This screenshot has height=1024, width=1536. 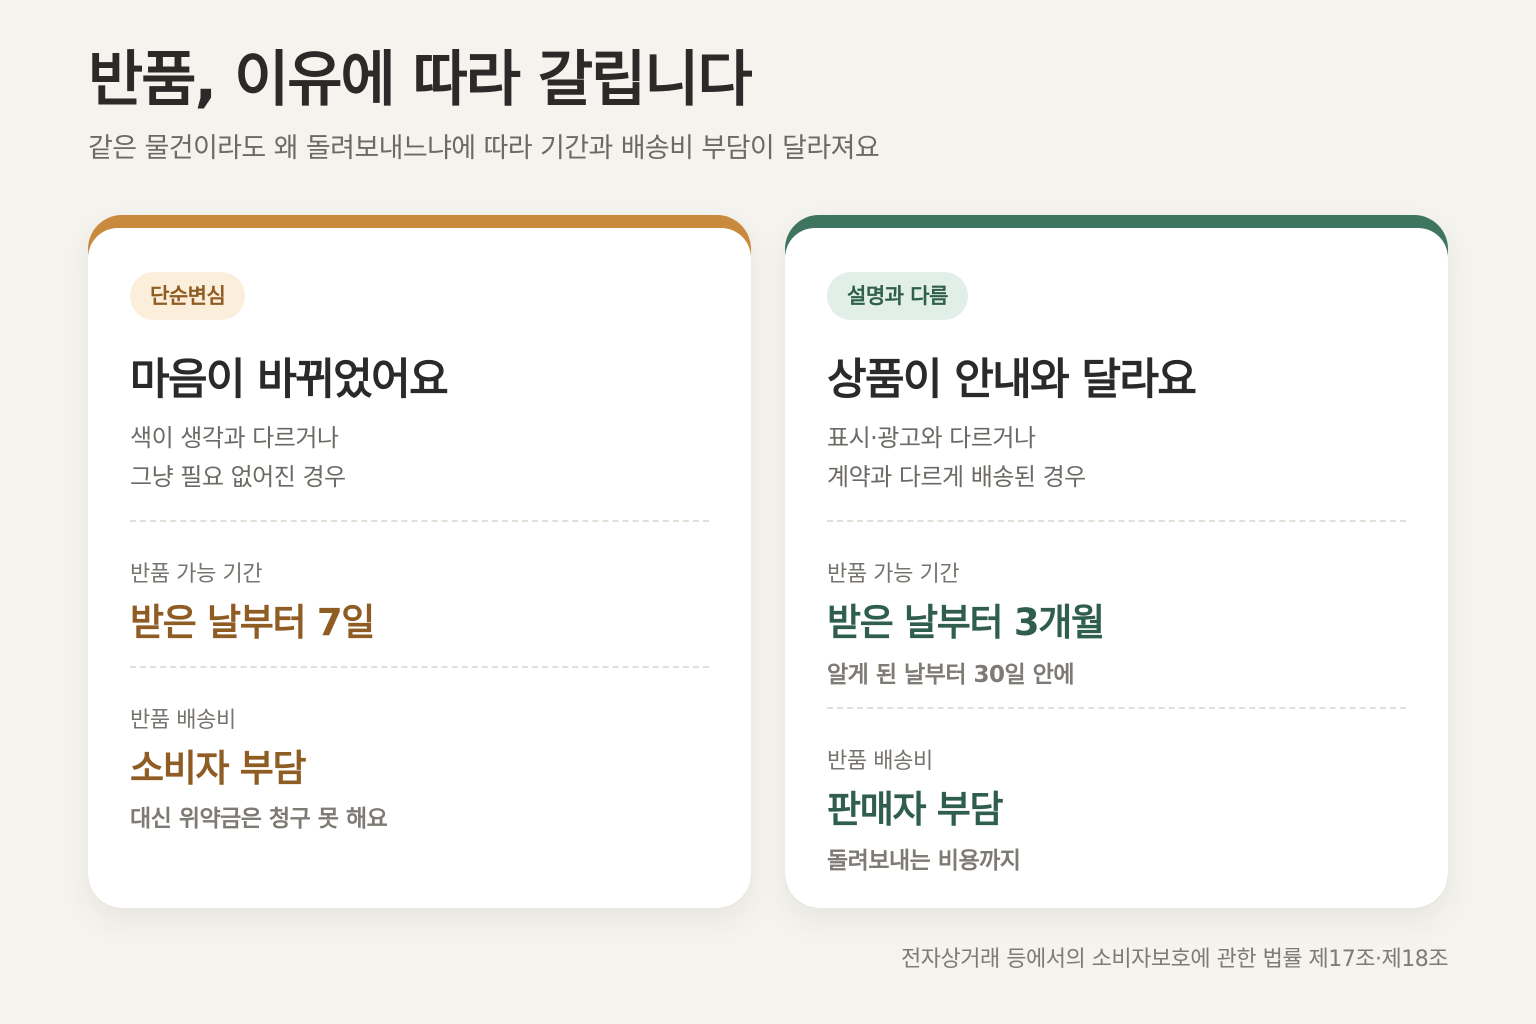 I want to click on shipping-fee-note: 대신 위약금은 청구 못 해요, so click(x=259, y=819).